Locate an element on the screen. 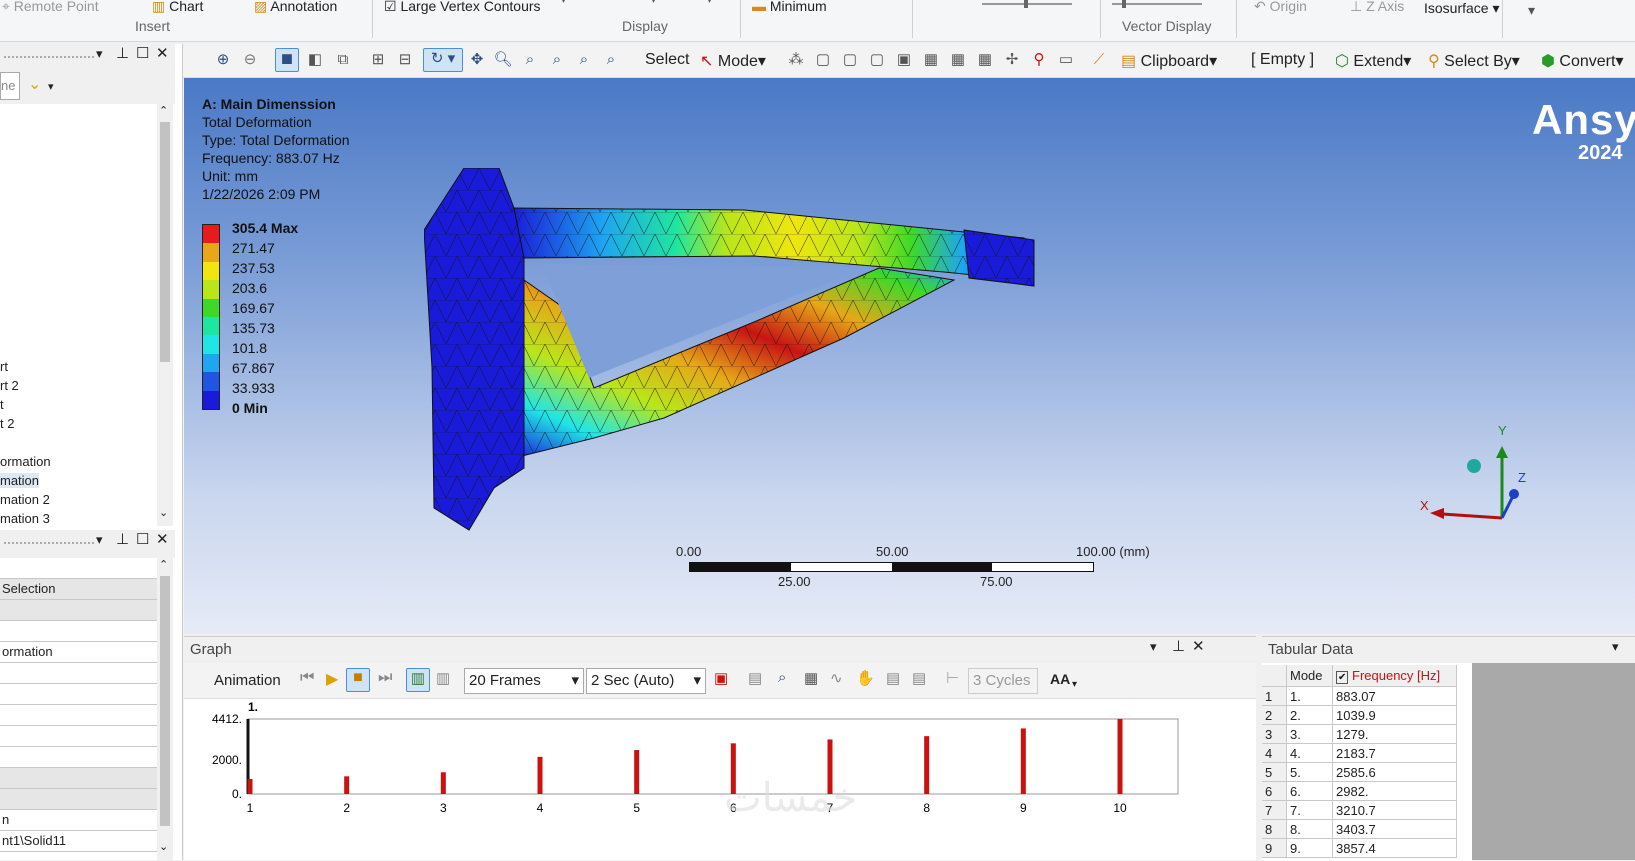  skip-back-icon: ⏮ is located at coordinates (307, 678).